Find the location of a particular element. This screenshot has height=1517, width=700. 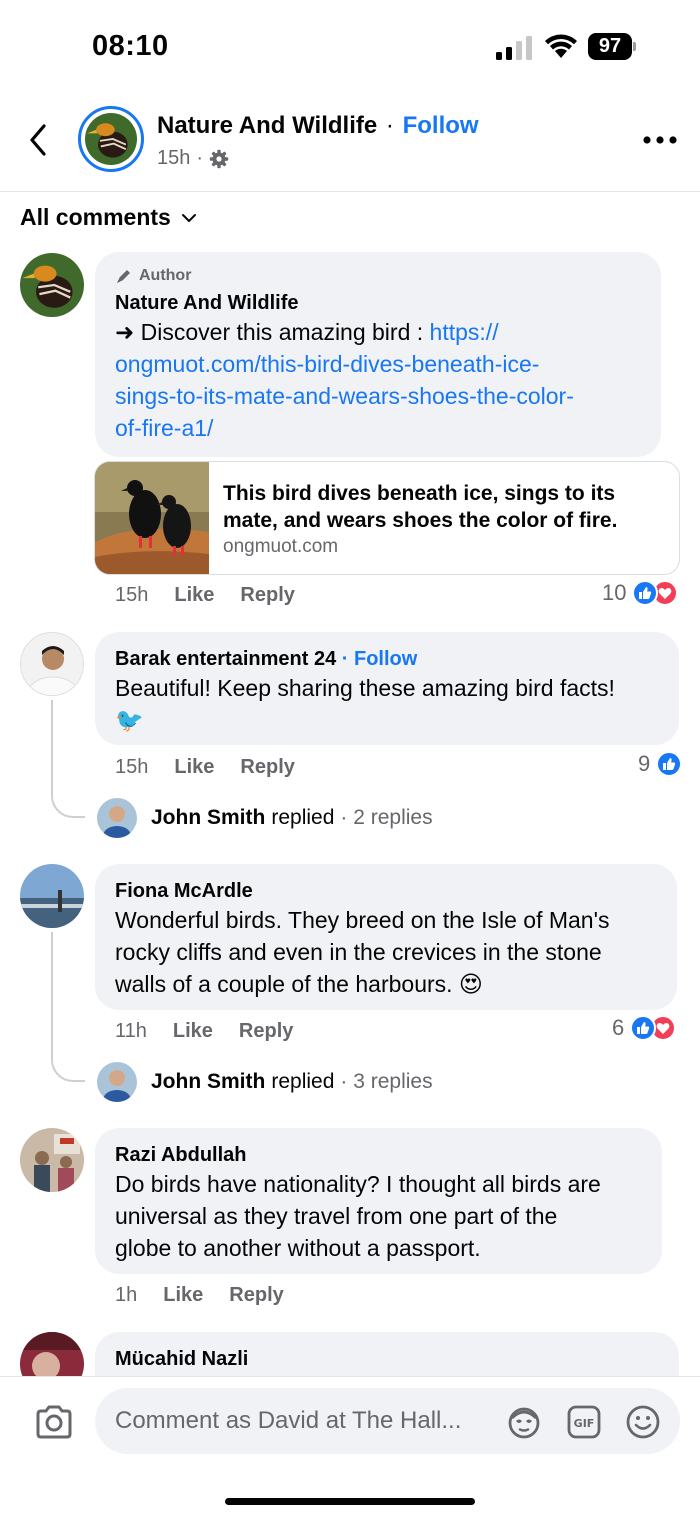

comment-time: 11h is located at coordinates (131, 1031).